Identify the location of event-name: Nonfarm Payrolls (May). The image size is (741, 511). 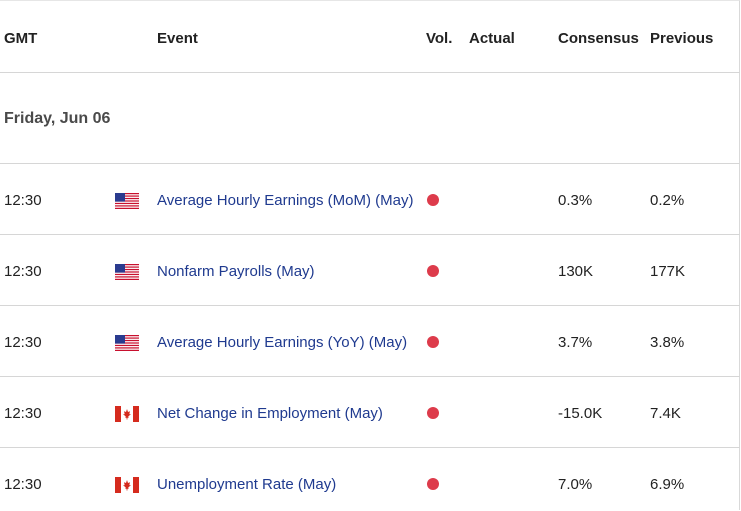
(236, 271).